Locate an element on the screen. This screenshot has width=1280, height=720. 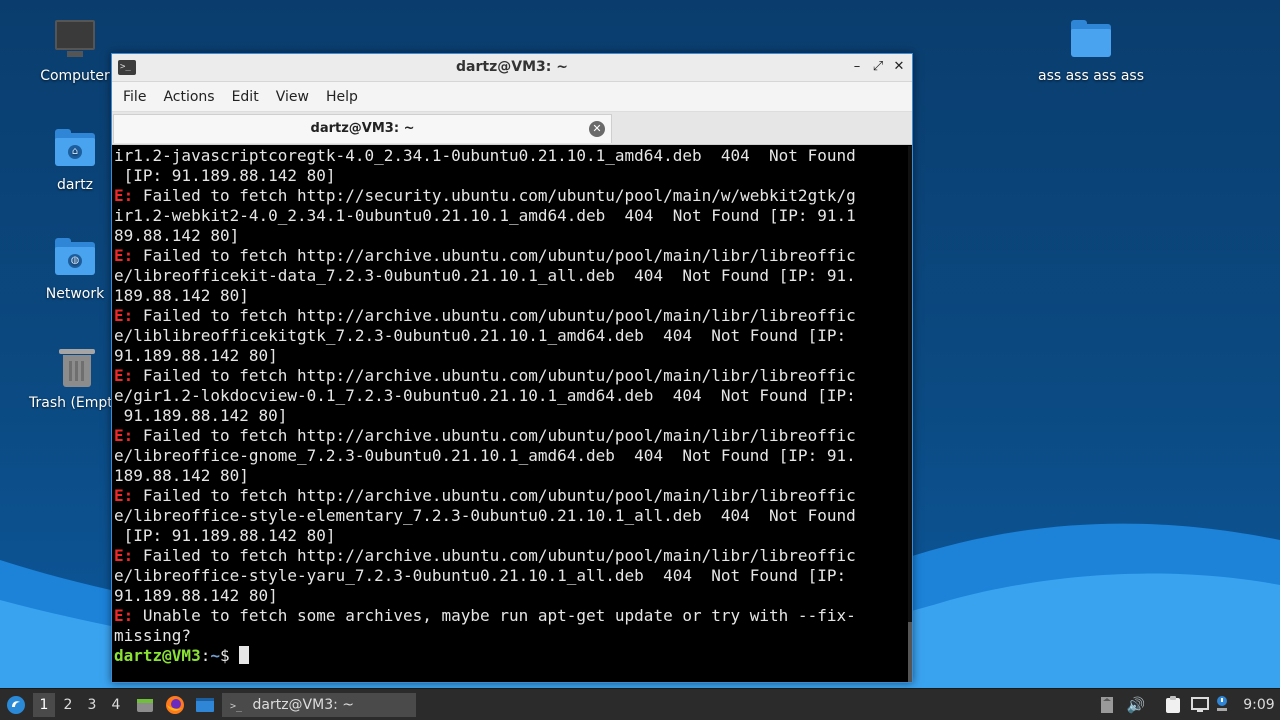
window-titlebar: >_ dartz@VM3: ~ – ⤢ ✕ is located at coordinates (512, 68).